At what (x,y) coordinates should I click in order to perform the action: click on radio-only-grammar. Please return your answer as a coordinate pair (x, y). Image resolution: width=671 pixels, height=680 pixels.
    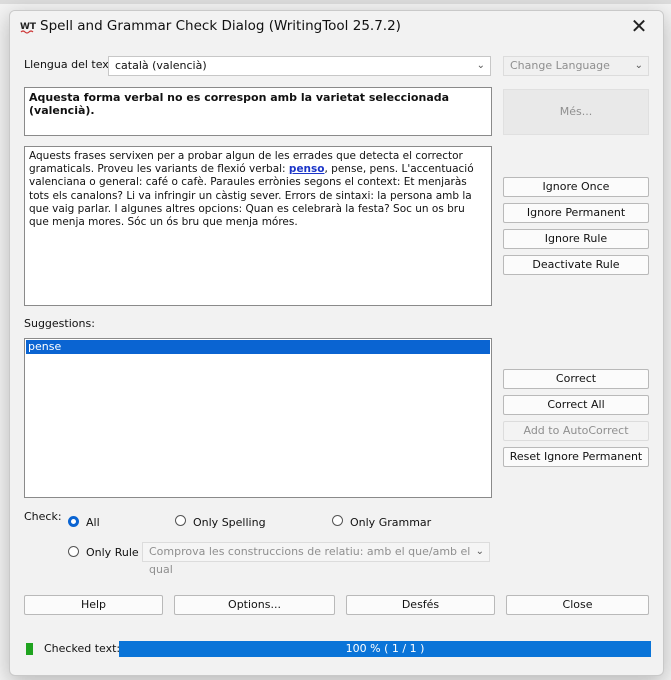
    Looking at the image, I should click on (337, 520).